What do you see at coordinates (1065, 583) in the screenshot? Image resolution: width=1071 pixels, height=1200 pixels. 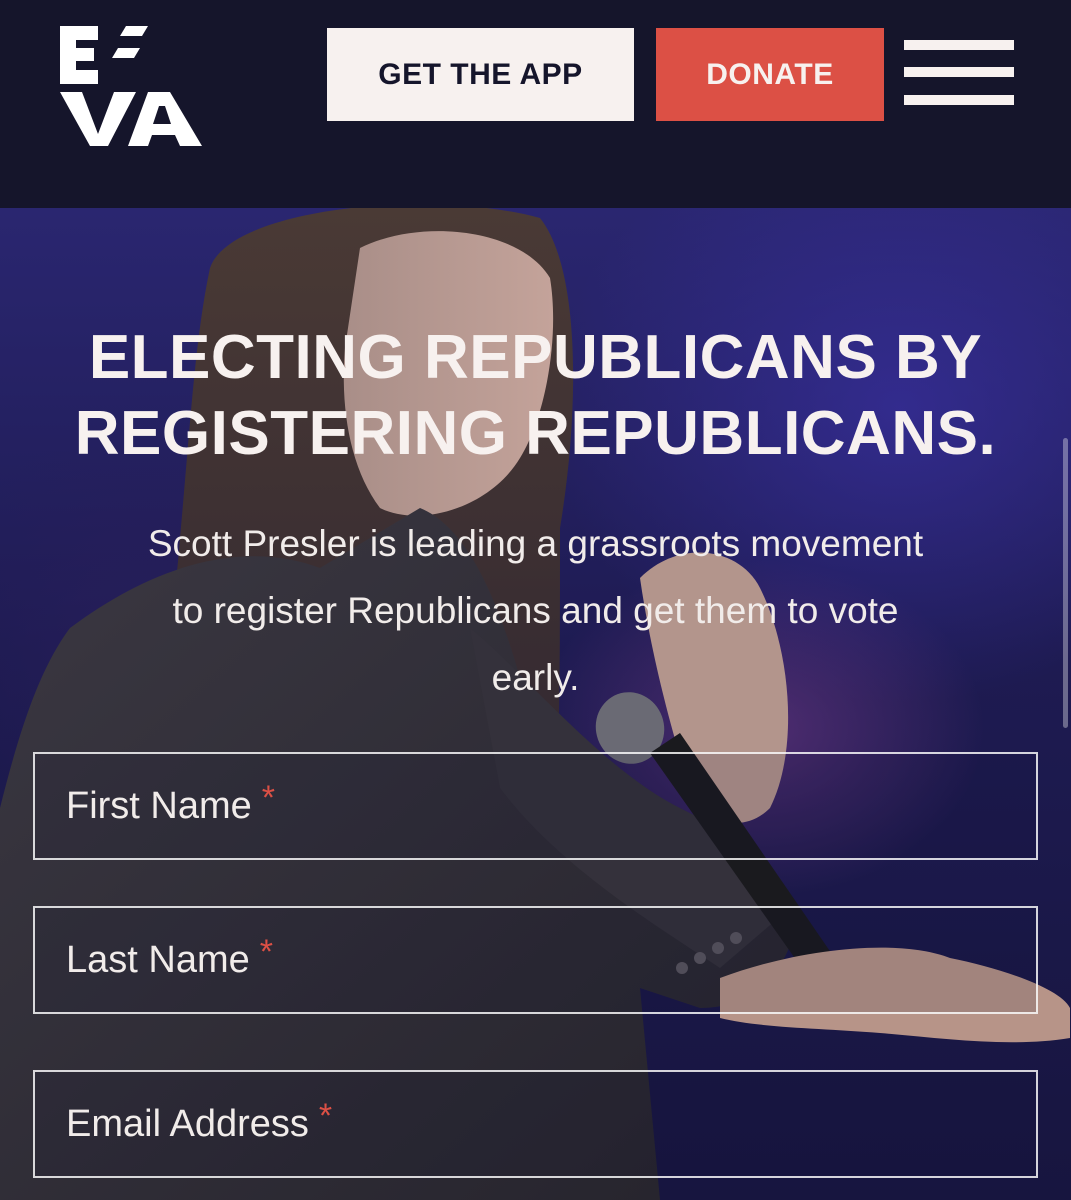 I see `scrollbar` at bounding box center [1065, 583].